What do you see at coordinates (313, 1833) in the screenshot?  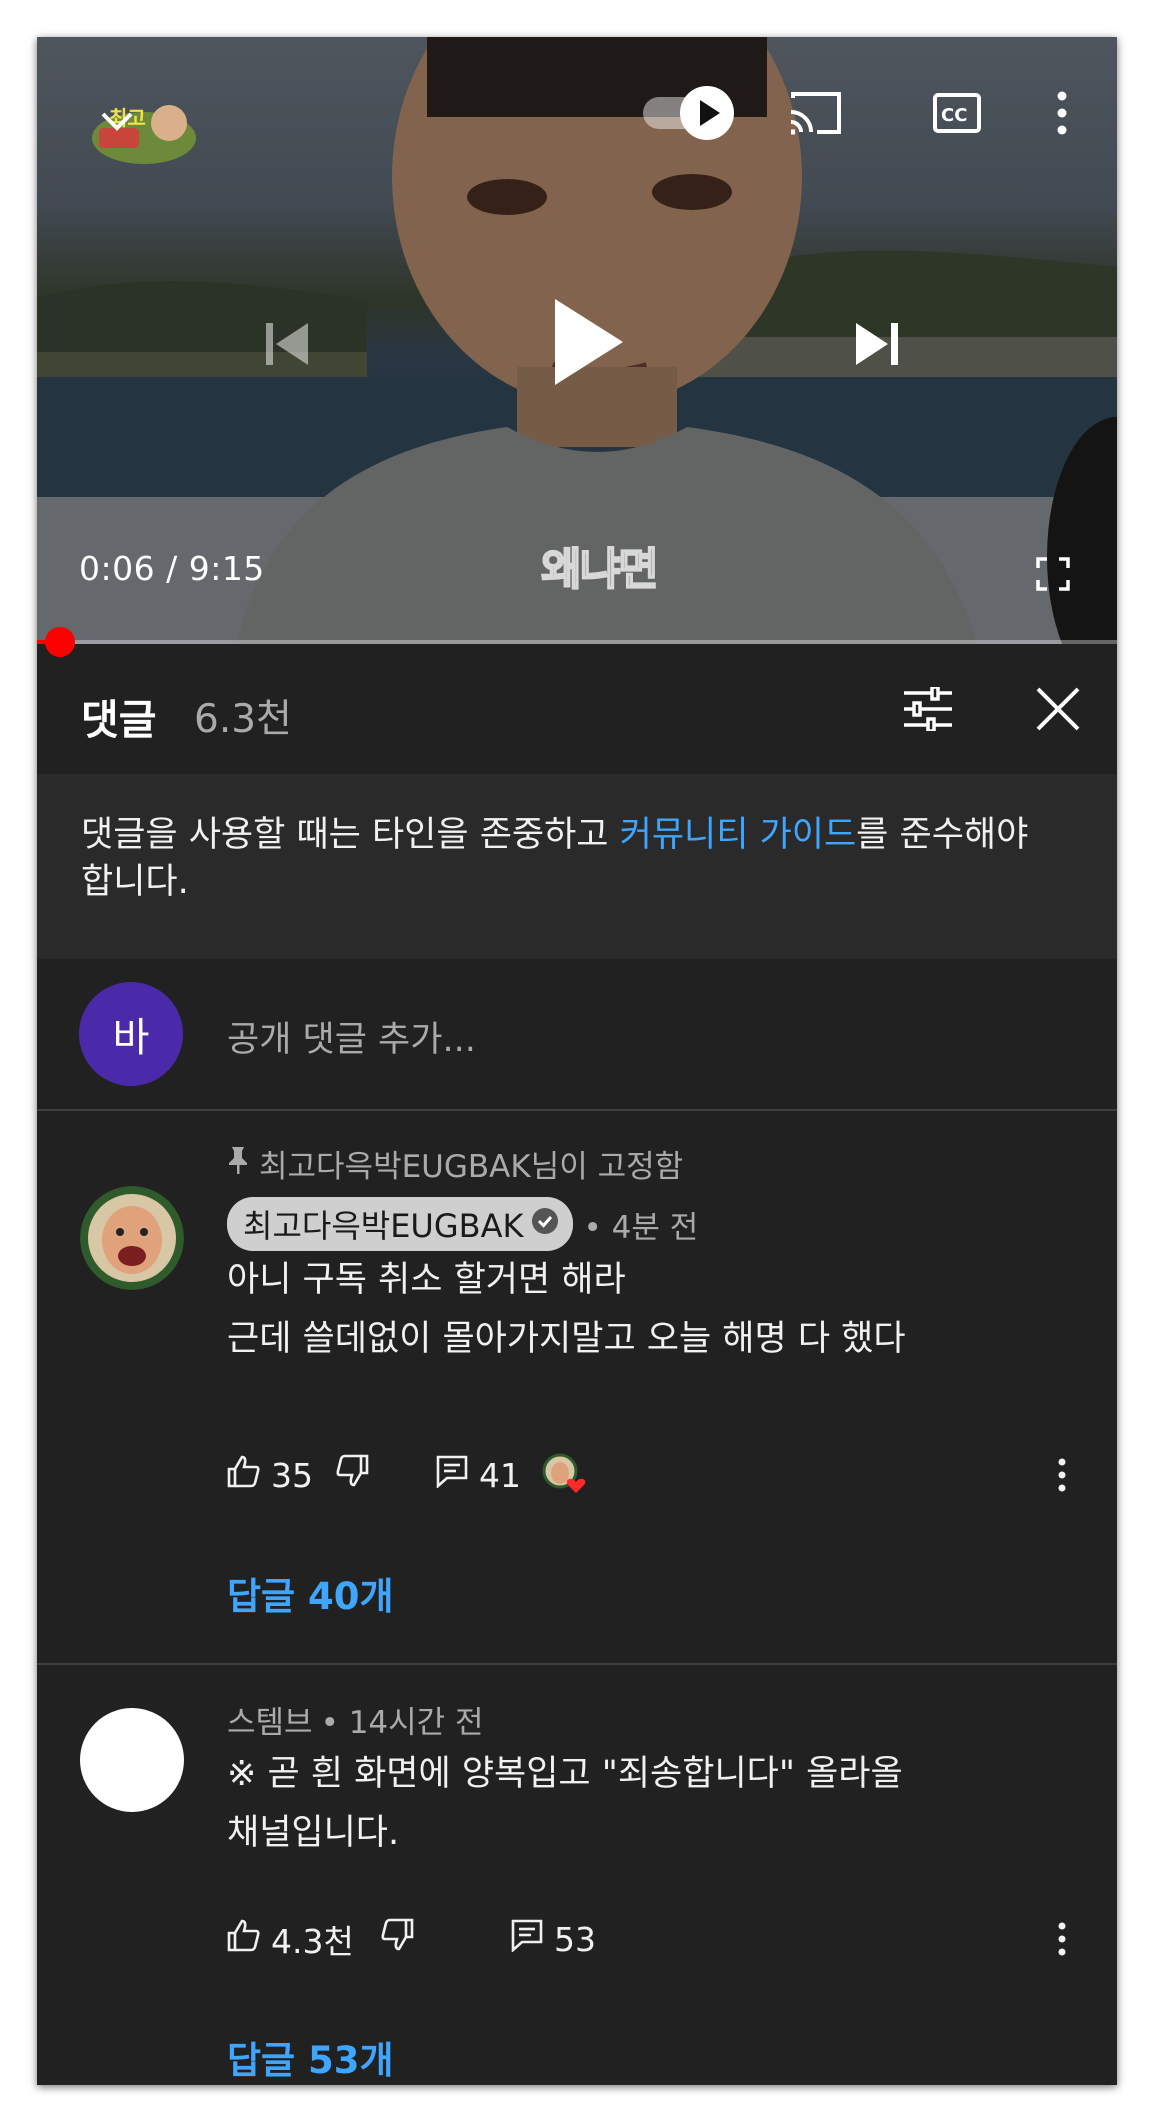 I see `comment-line: 채널입니다.` at bounding box center [313, 1833].